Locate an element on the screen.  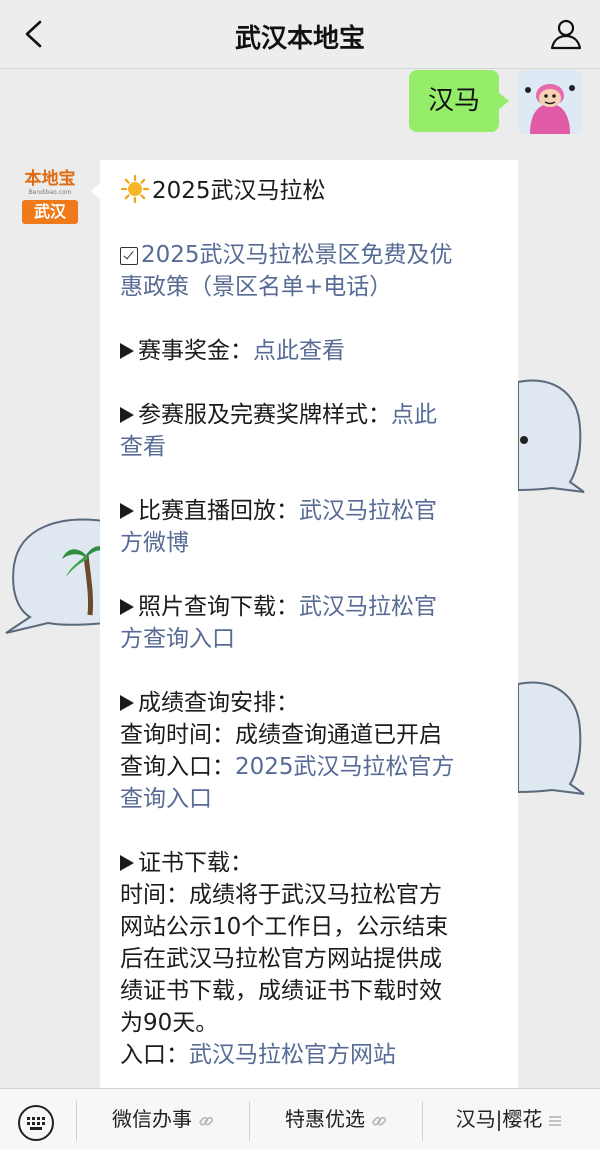
menu-item-marathon-sakura: 汉马|樱花 is located at coordinates (509, 1119).